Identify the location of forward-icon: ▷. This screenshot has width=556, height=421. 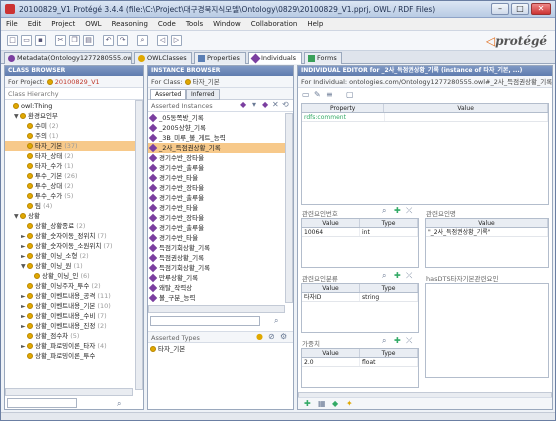
(176, 40).